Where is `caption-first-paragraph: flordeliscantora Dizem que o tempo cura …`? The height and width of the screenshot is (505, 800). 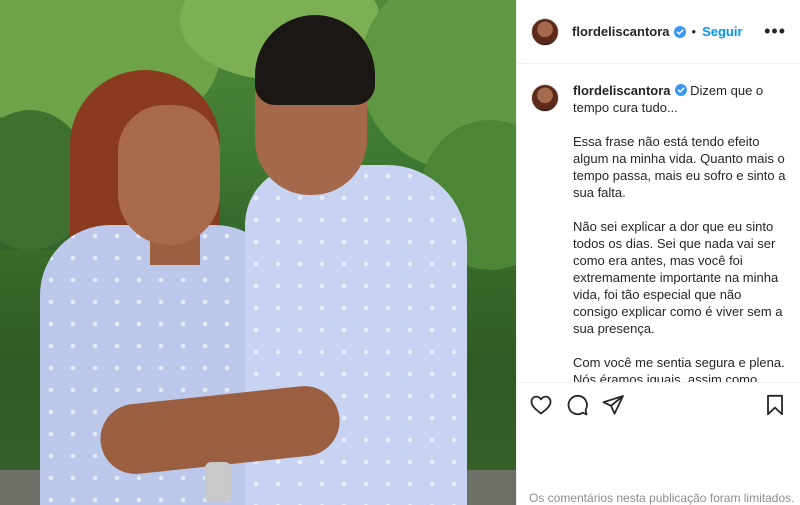
caption-first-paragraph: flordeliscantora Dizem que o tempo cura … is located at coordinates (680, 99).